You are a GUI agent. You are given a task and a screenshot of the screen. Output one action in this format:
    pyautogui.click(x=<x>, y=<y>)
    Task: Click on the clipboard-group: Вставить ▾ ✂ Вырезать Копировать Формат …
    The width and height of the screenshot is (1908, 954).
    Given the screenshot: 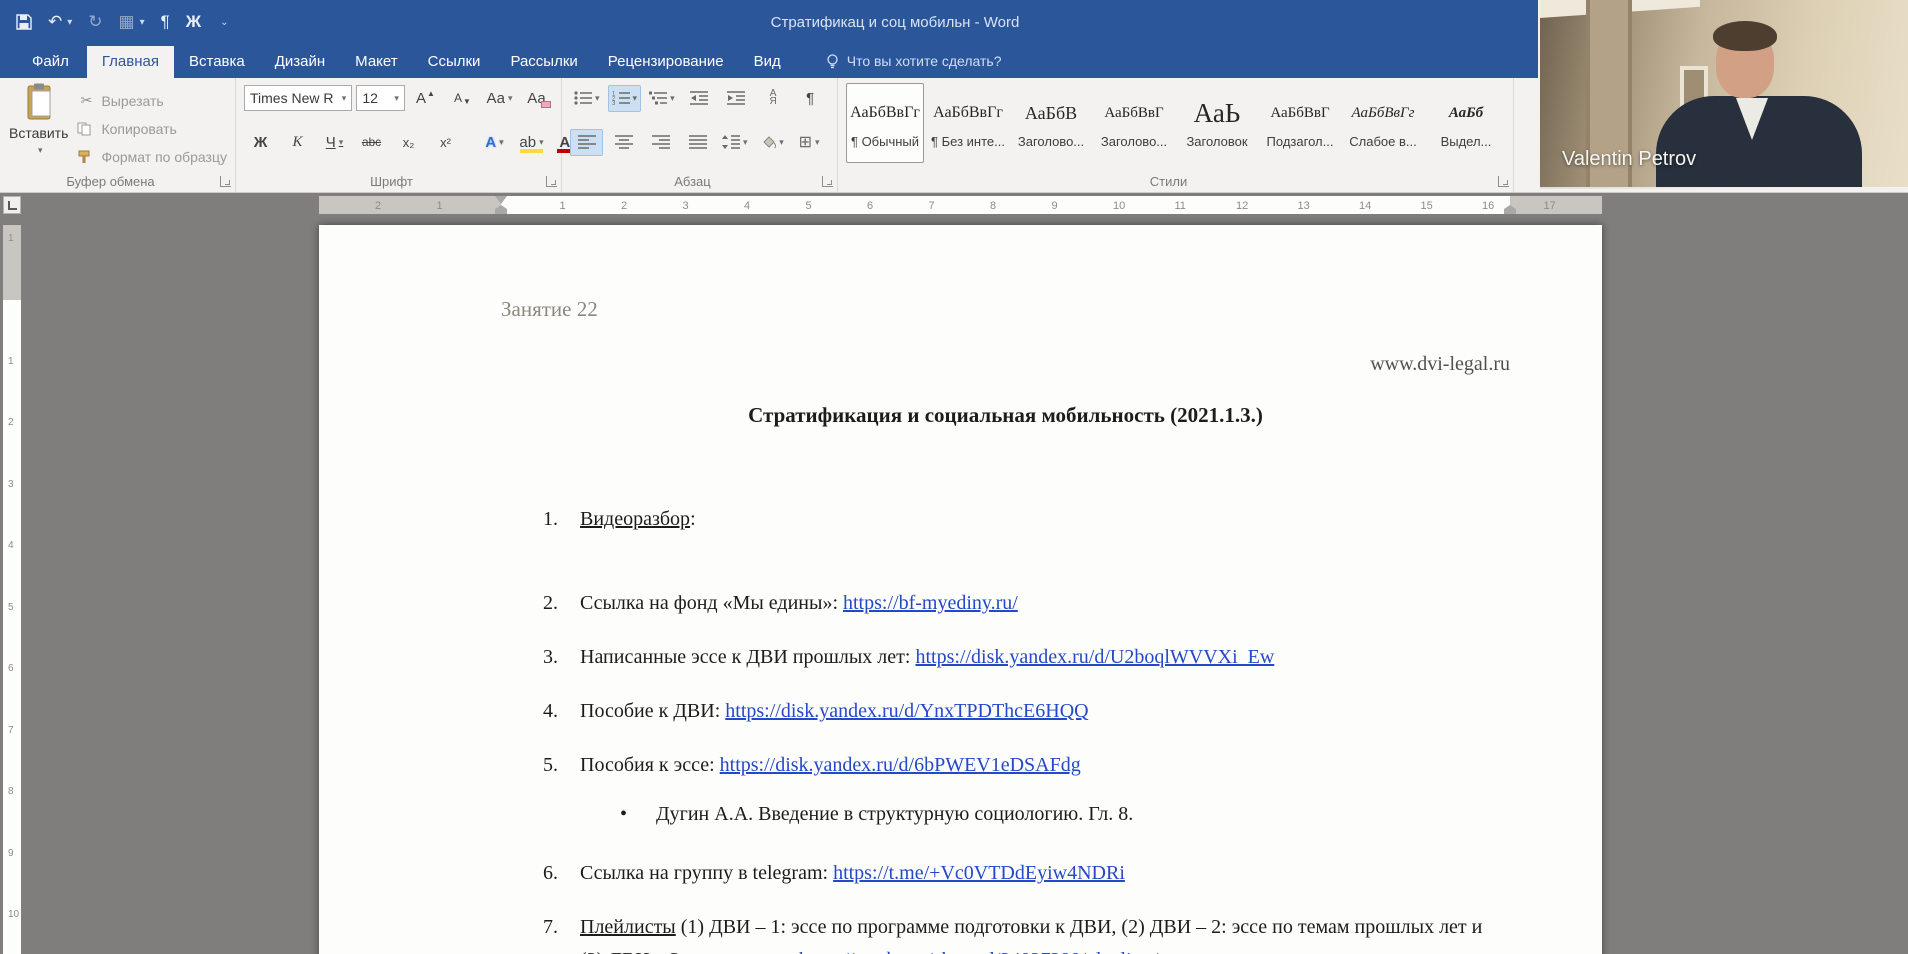 What is the action you would take?
    pyautogui.click(x=118, y=135)
    